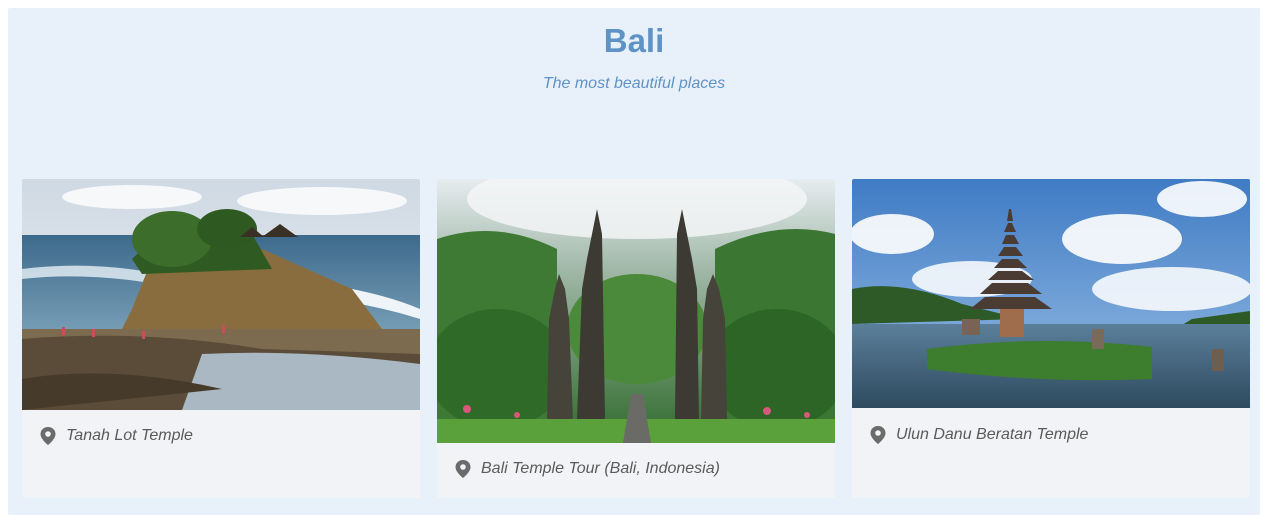  Describe the element at coordinates (600, 468) in the screenshot. I see `place-caption-text: Bali Temple Tour (Bali, Indonesia)` at that location.